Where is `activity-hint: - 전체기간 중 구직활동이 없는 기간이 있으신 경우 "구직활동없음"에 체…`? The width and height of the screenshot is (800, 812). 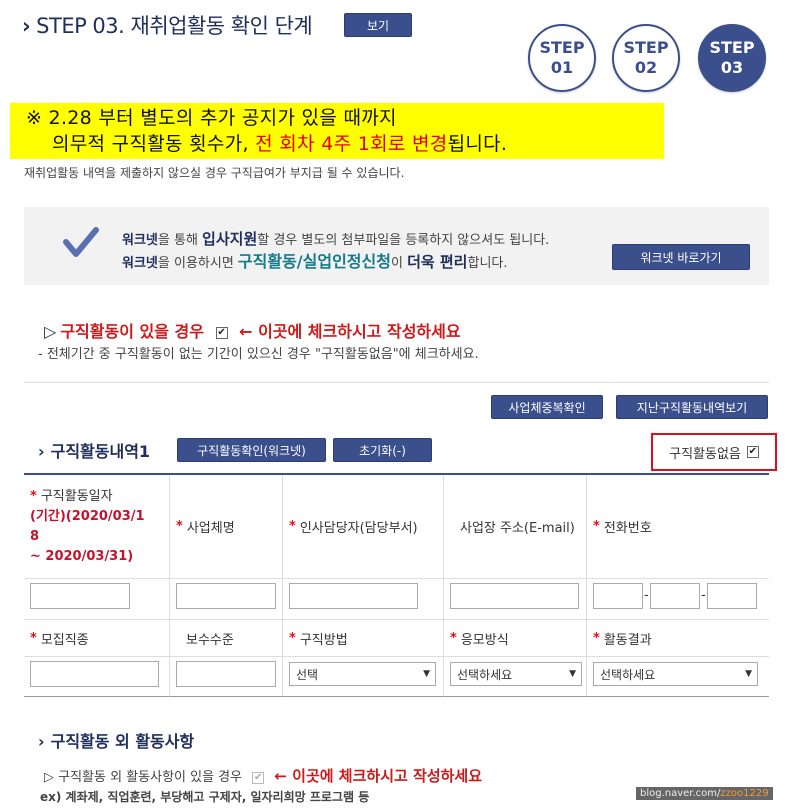
activity-hint: - 전체기간 중 구직활동이 없는 기간이 있으신 경우 "구직활동없음"에 체… is located at coordinates (258, 354).